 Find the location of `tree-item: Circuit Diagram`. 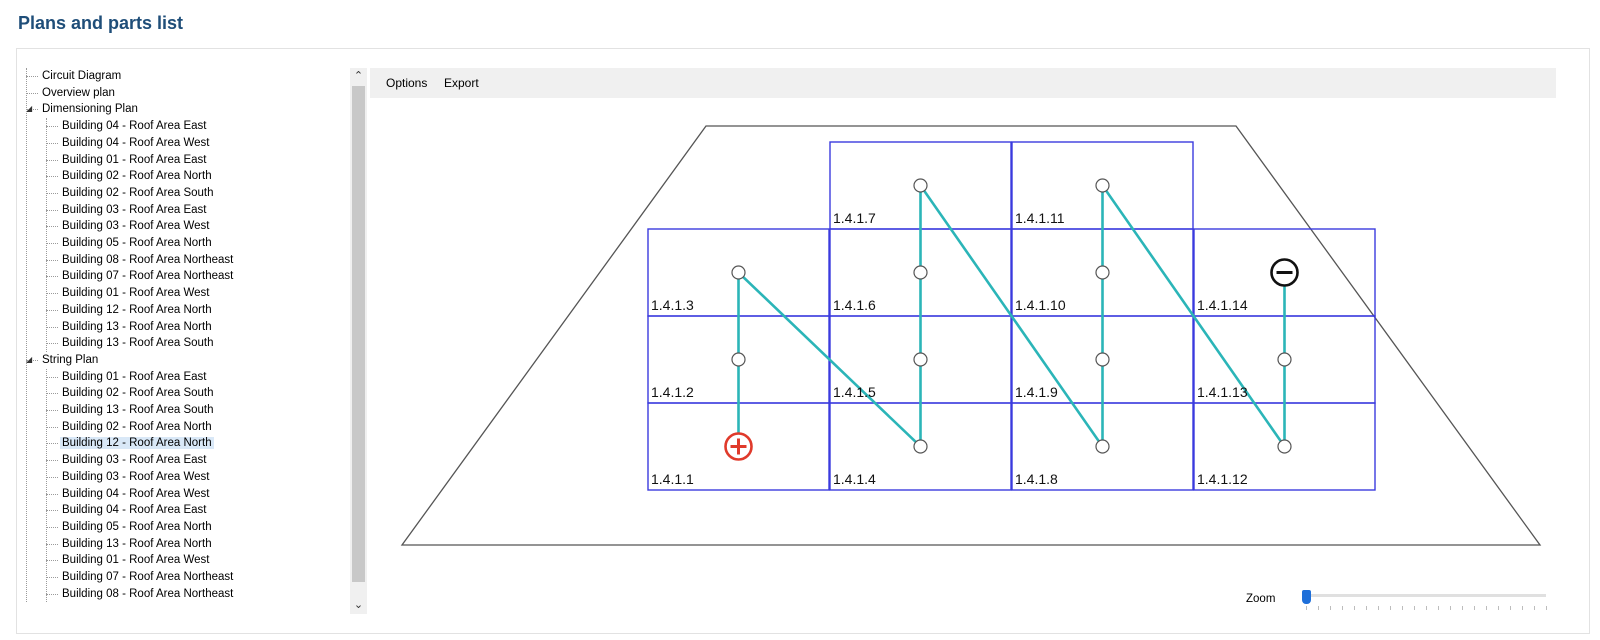

tree-item: Circuit Diagram is located at coordinates (81, 76).